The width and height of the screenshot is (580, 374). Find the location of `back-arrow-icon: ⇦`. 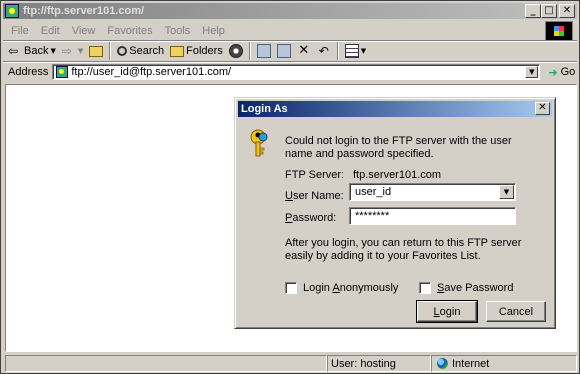

back-arrow-icon: ⇦ is located at coordinates (13, 51).